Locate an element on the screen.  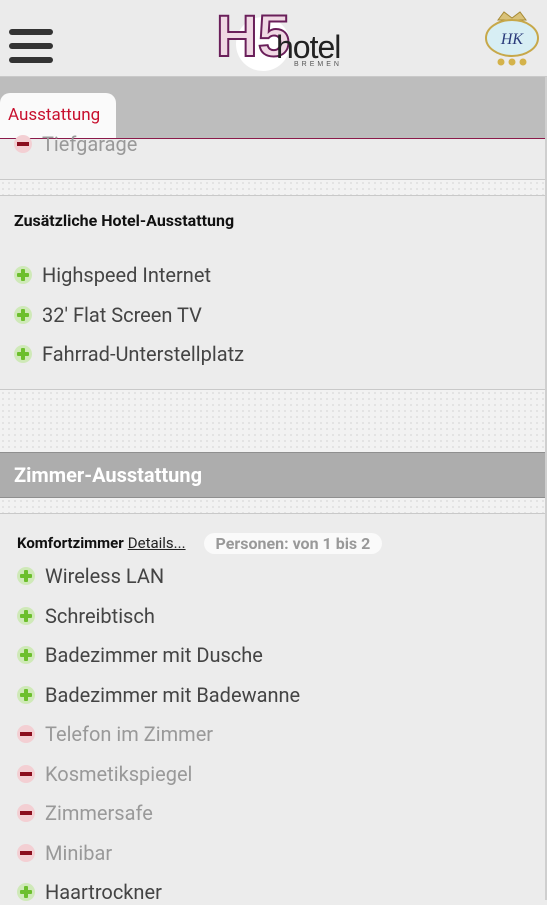
item-label: Telefon im Zimmer is located at coordinates (129, 734).